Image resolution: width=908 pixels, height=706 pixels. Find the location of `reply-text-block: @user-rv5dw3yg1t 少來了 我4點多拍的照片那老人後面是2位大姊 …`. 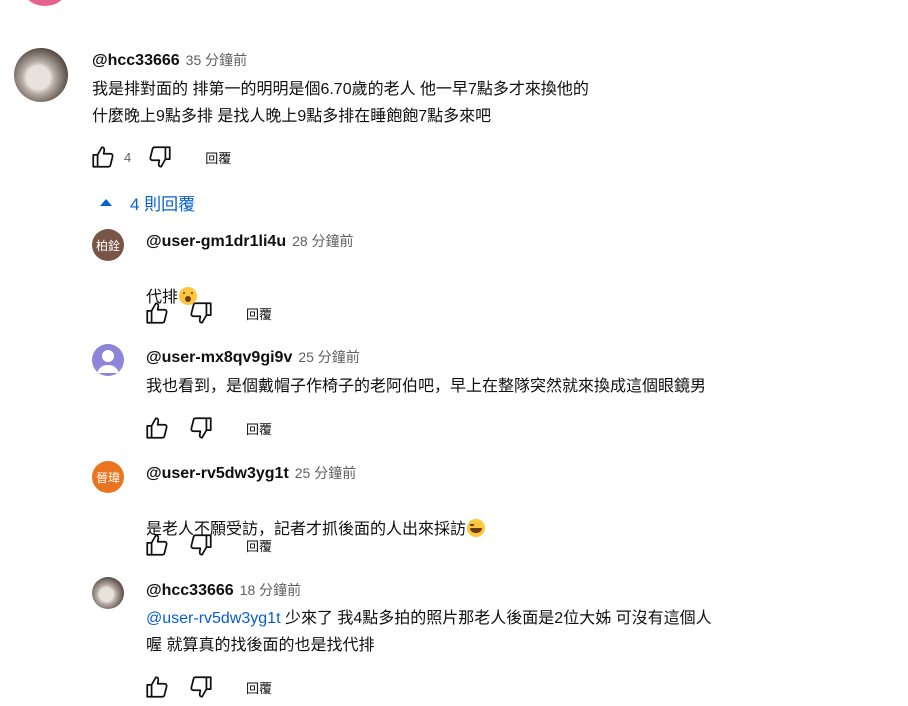

reply-text-block: @user-rv5dw3yg1t 少來了 我4點多拍的照片那老人後面是2位大姊 … is located at coordinates (491, 632).